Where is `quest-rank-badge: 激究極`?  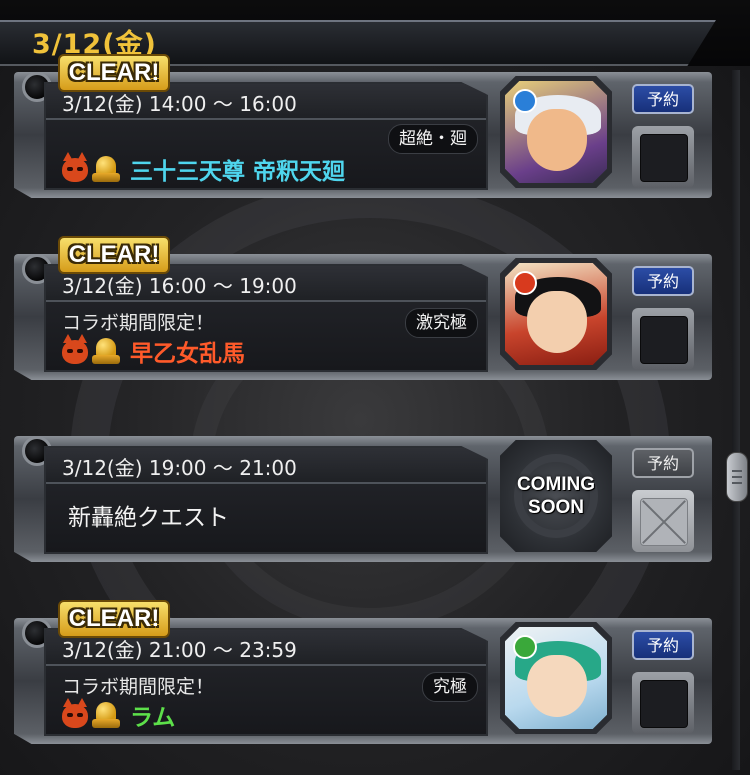
quest-rank-badge: 激究極 is located at coordinates (441, 323).